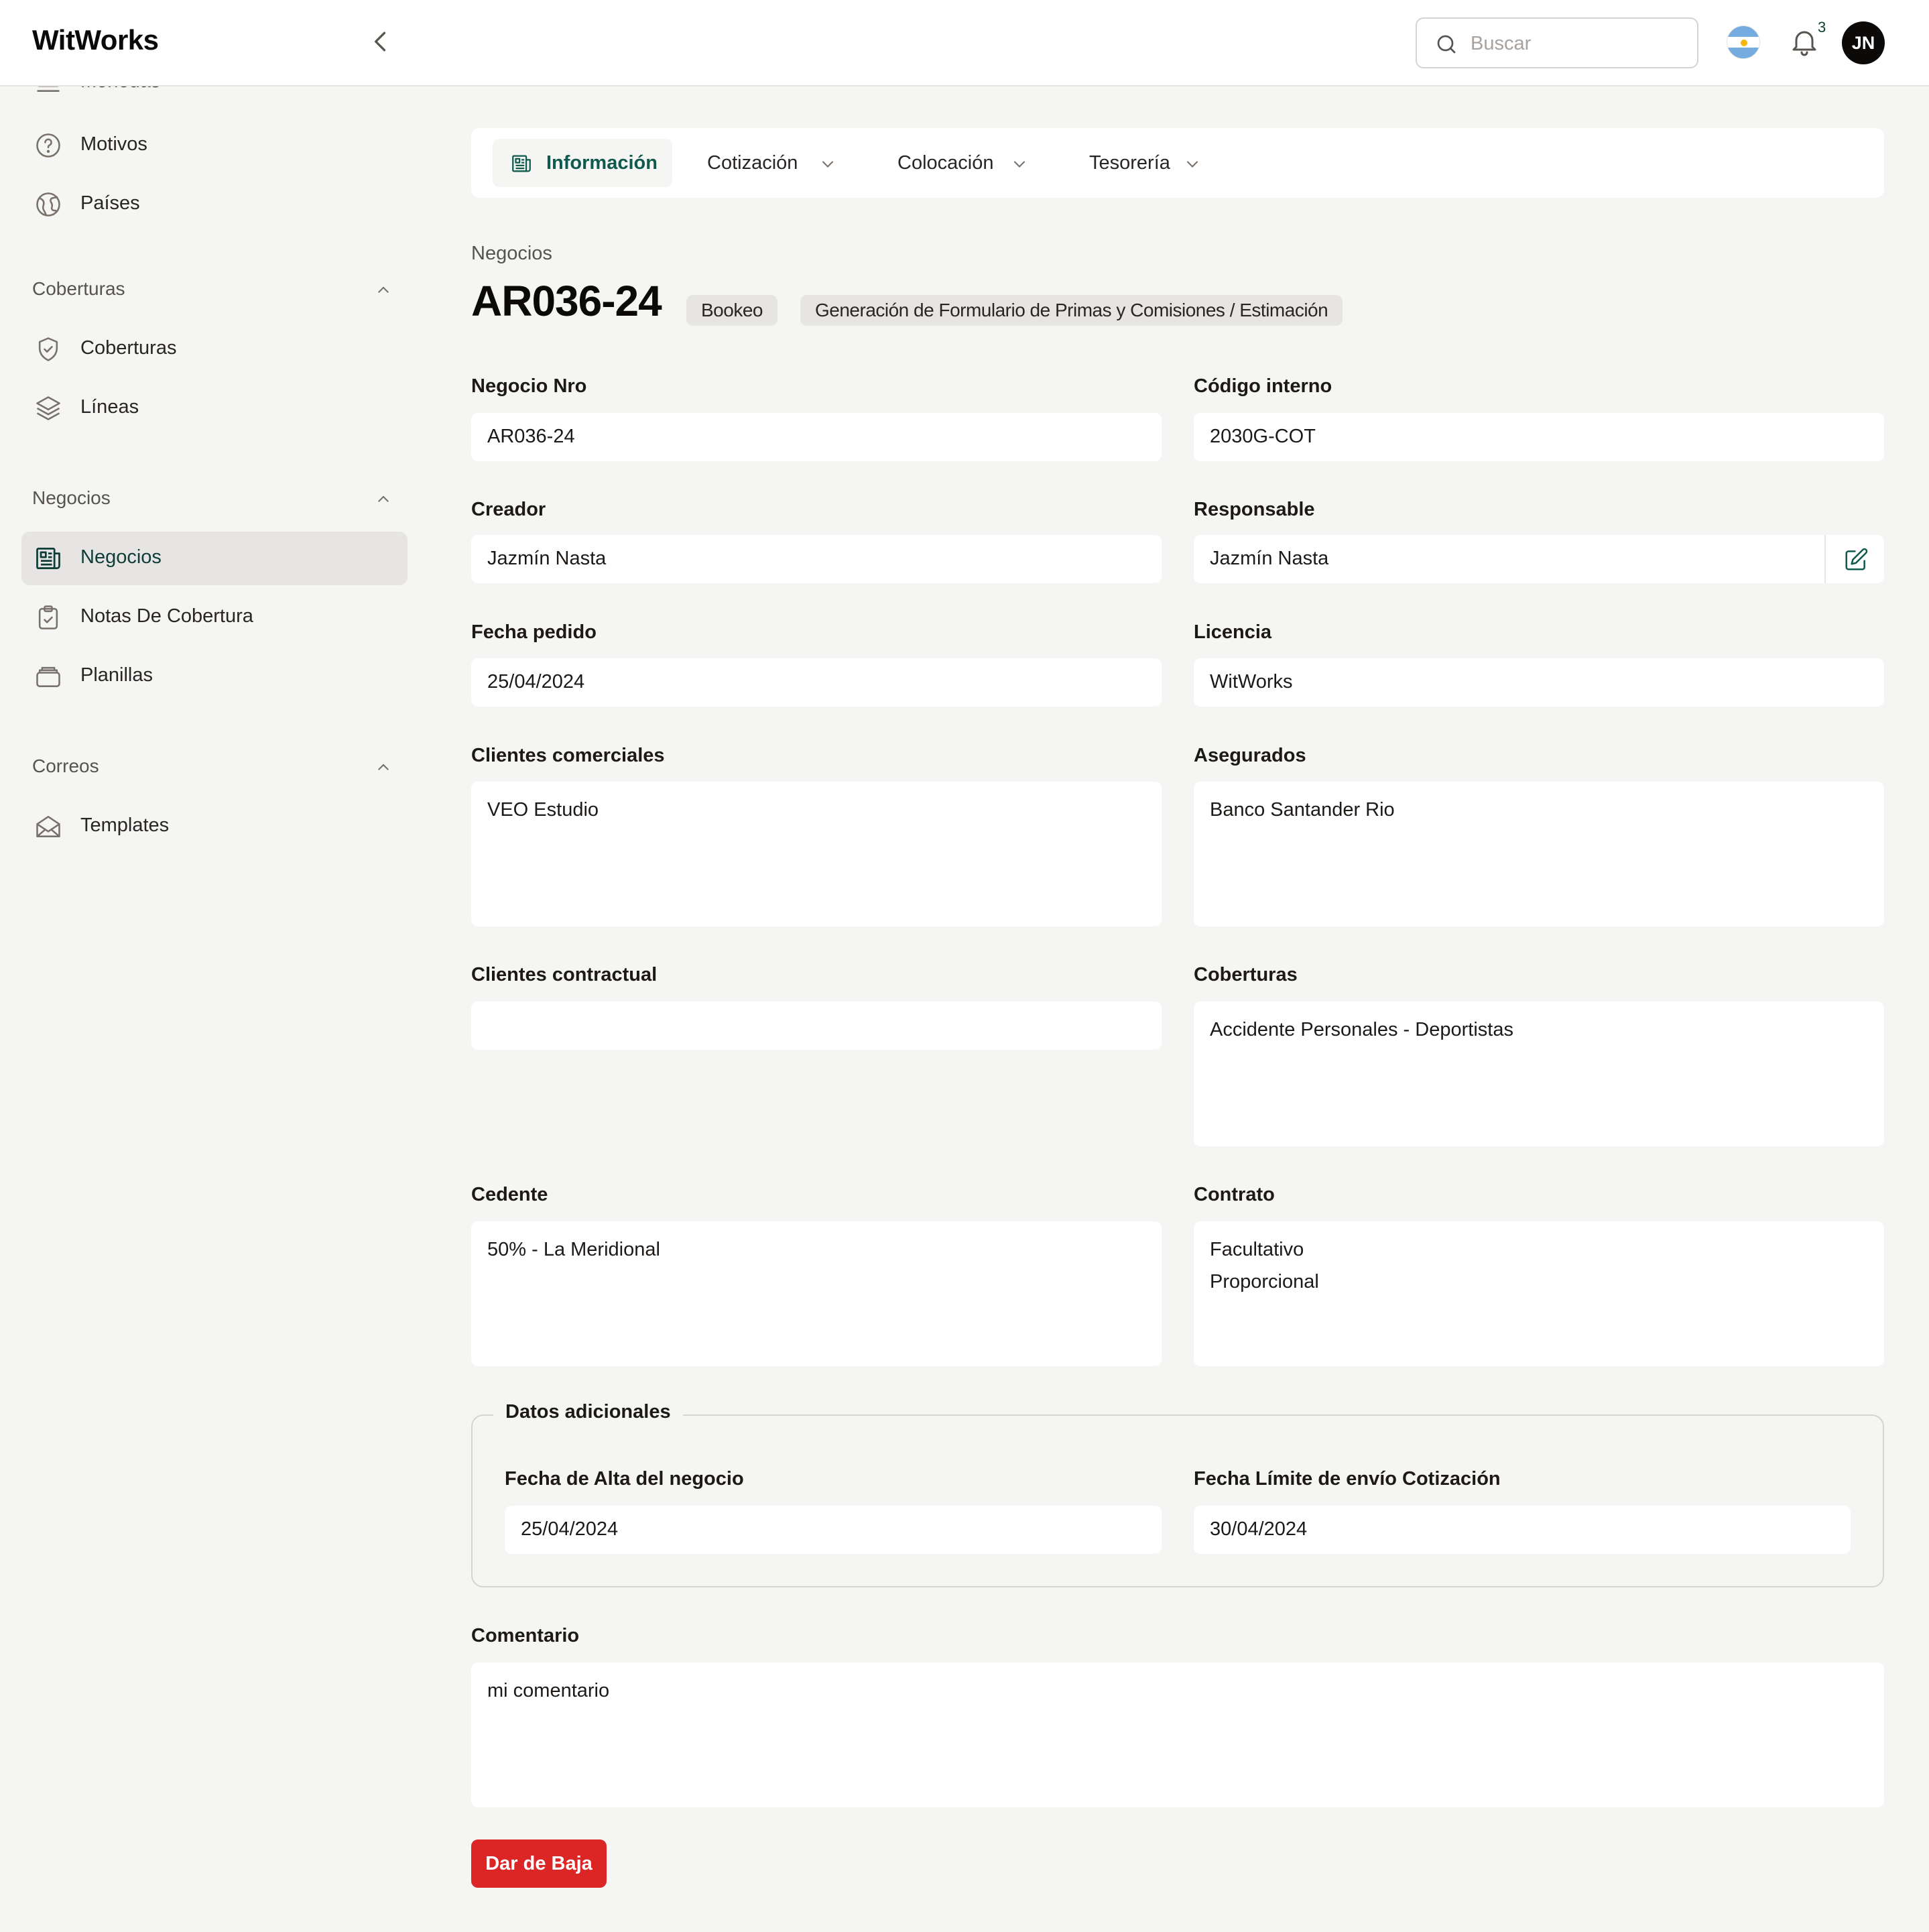 This screenshot has height=1932, width=1929. Describe the element at coordinates (534, 632) in the screenshot. I see `fecha-pedido-label: Fecha pedido` at that location.